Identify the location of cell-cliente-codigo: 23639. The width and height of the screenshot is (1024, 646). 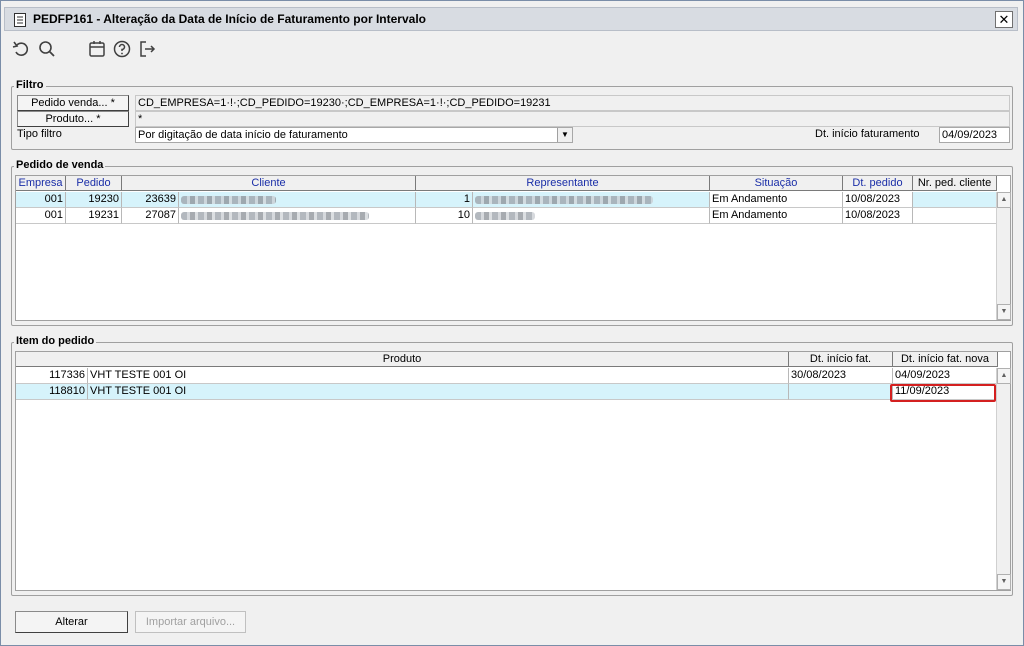
(150, 200).